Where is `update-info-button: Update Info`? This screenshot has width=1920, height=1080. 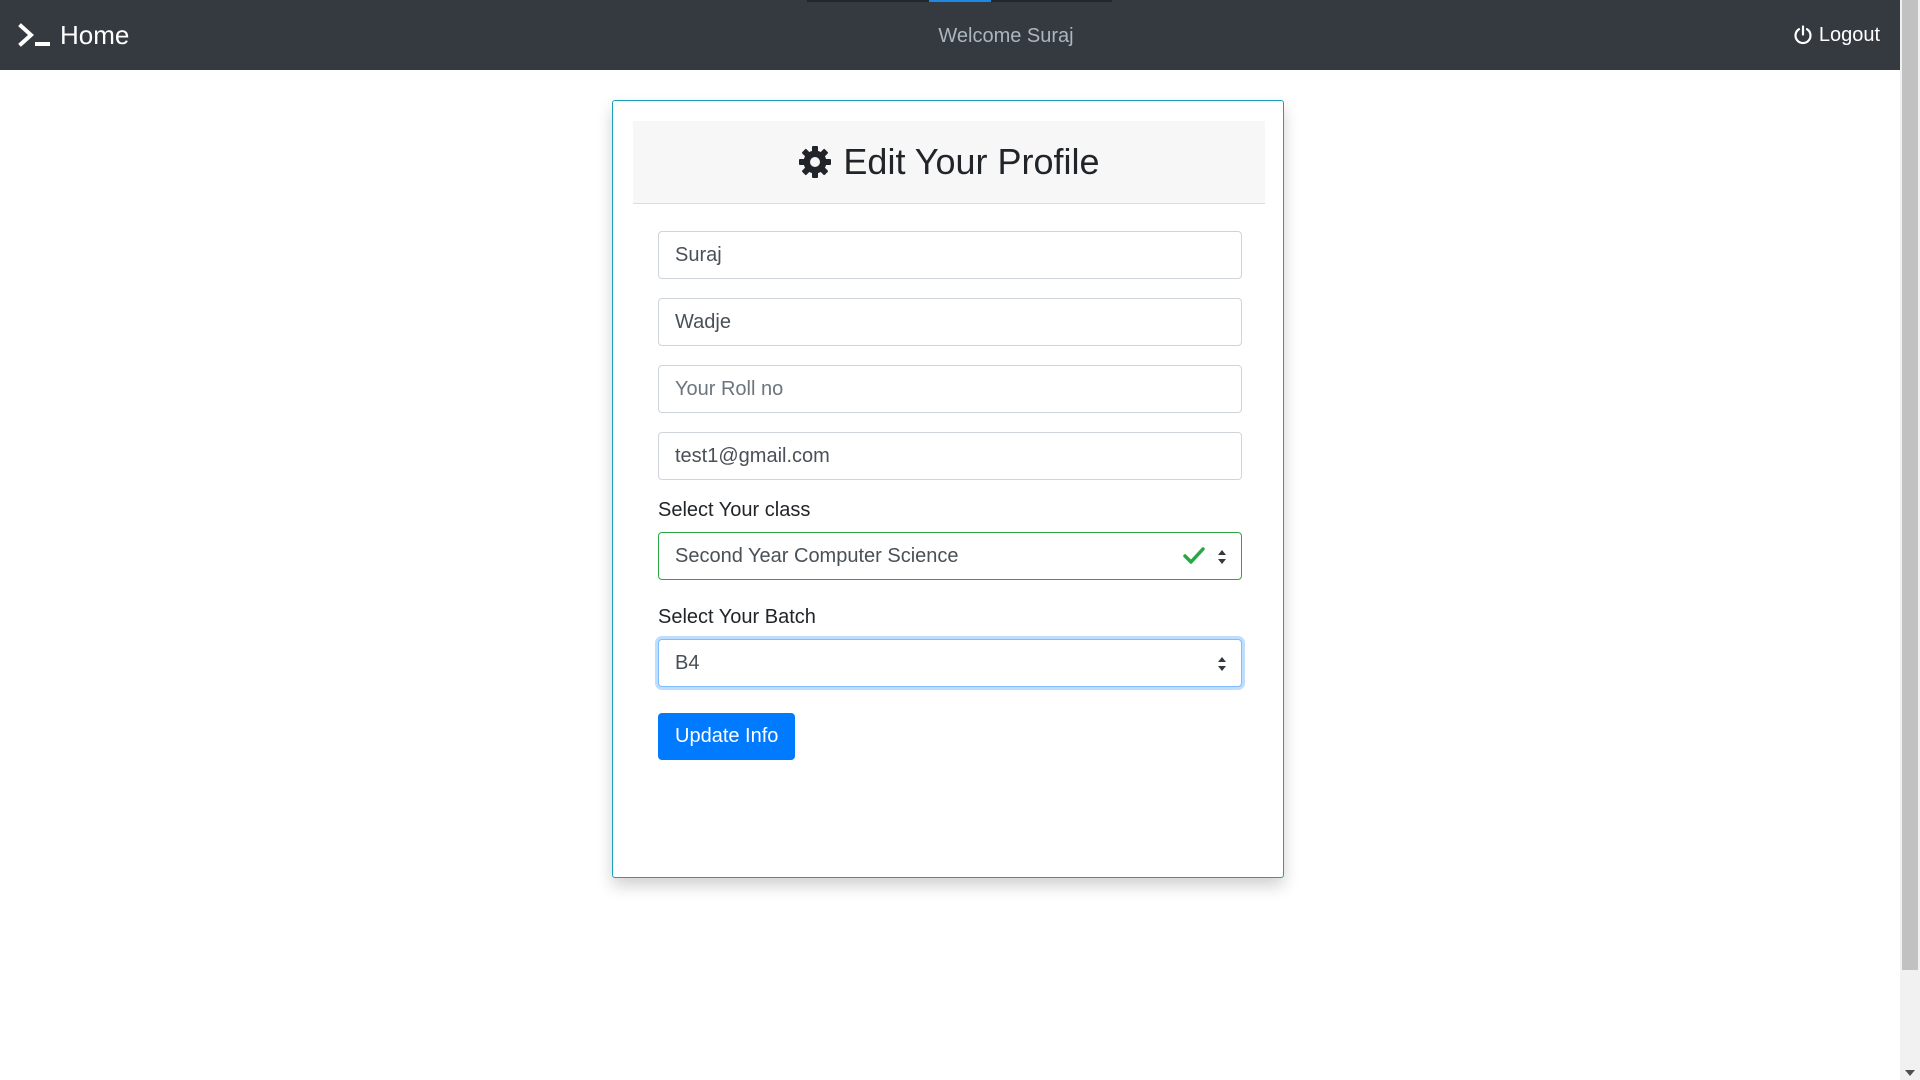 update-info-button: Update Info is located at coordinates (727, 736).